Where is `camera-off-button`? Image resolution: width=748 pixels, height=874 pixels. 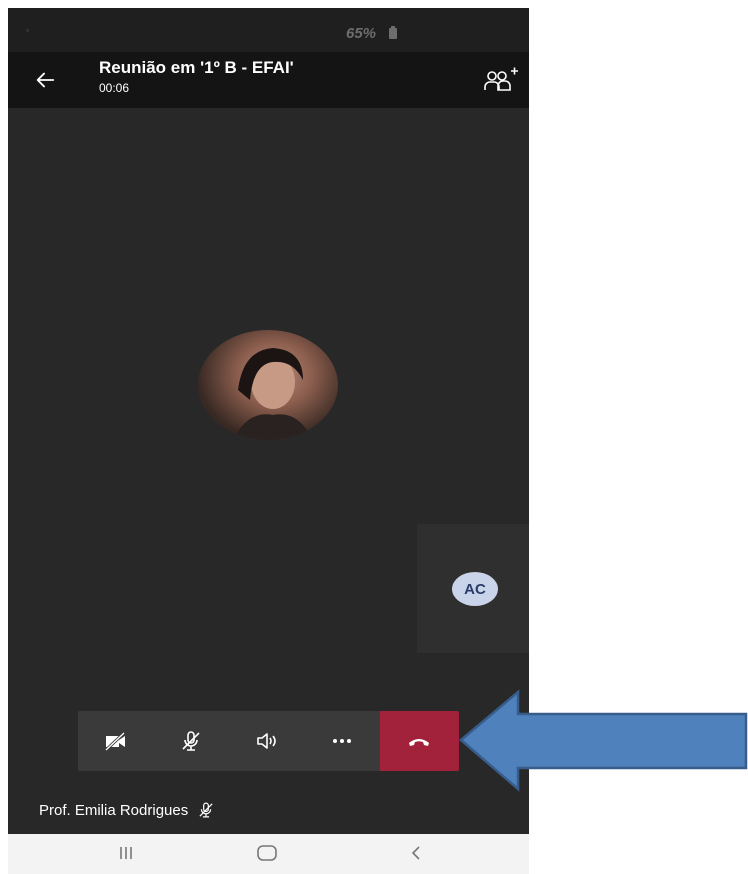 camera-off-button is located at coordinates (115, 741).